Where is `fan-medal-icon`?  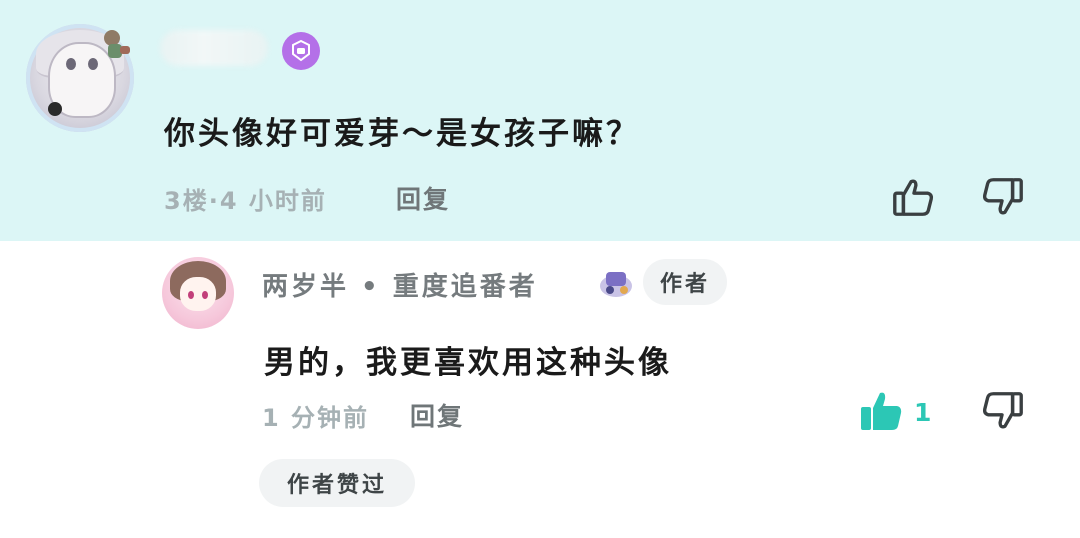
fan-medal-icon is located at coordinates (616, 284).